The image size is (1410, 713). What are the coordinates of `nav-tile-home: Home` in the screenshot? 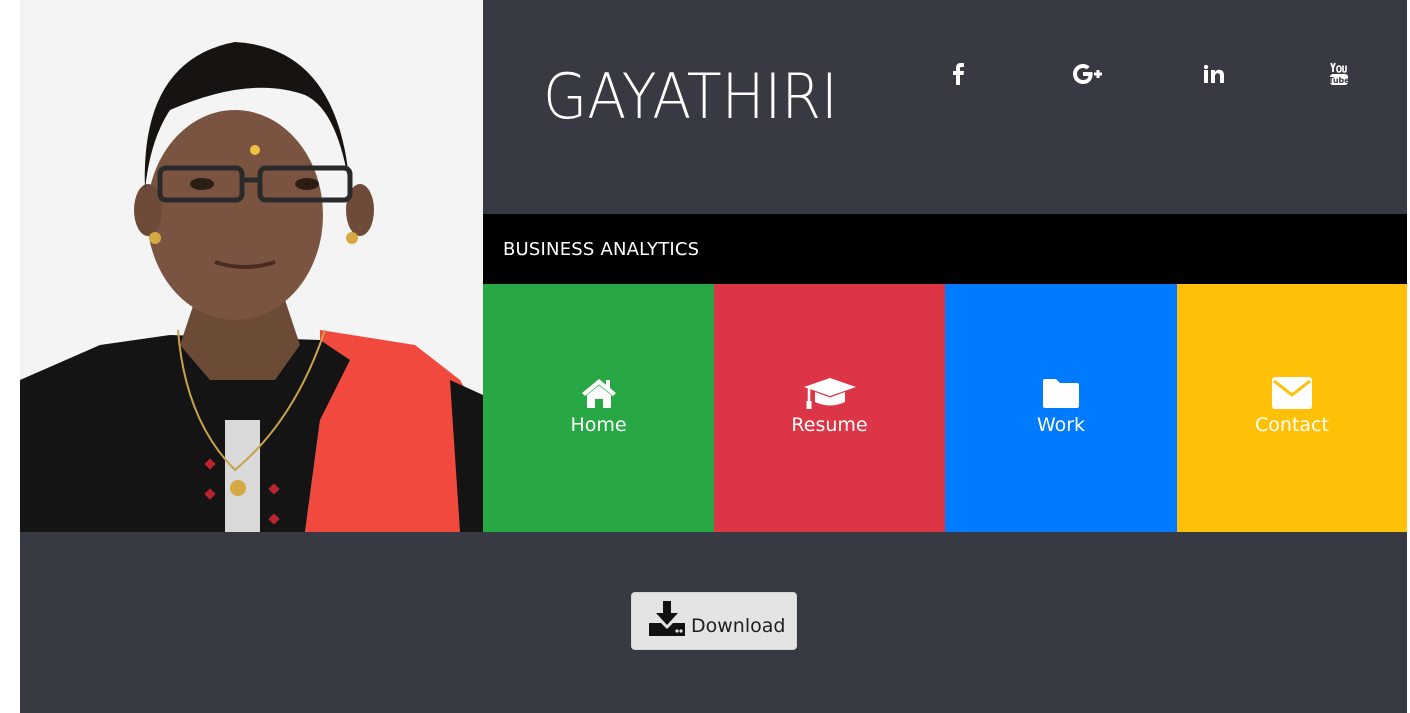 It's located at (598, 408).